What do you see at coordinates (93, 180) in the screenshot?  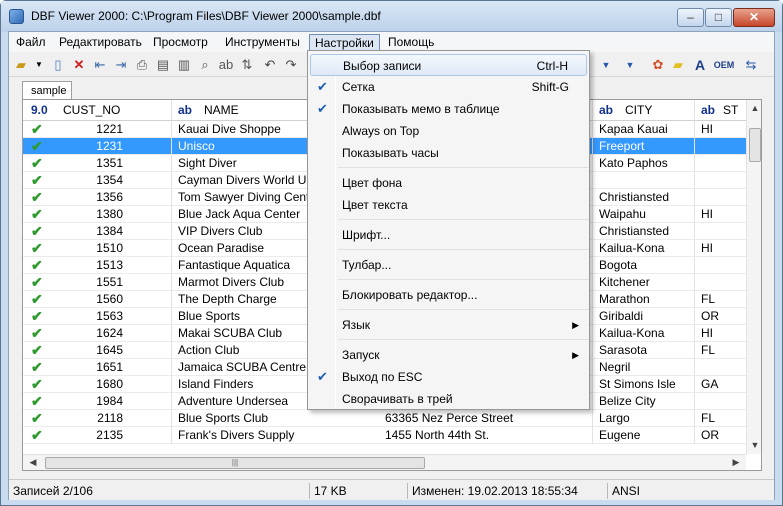 I see `cell-cust-no: 1354` at bounding box center [93, 180].